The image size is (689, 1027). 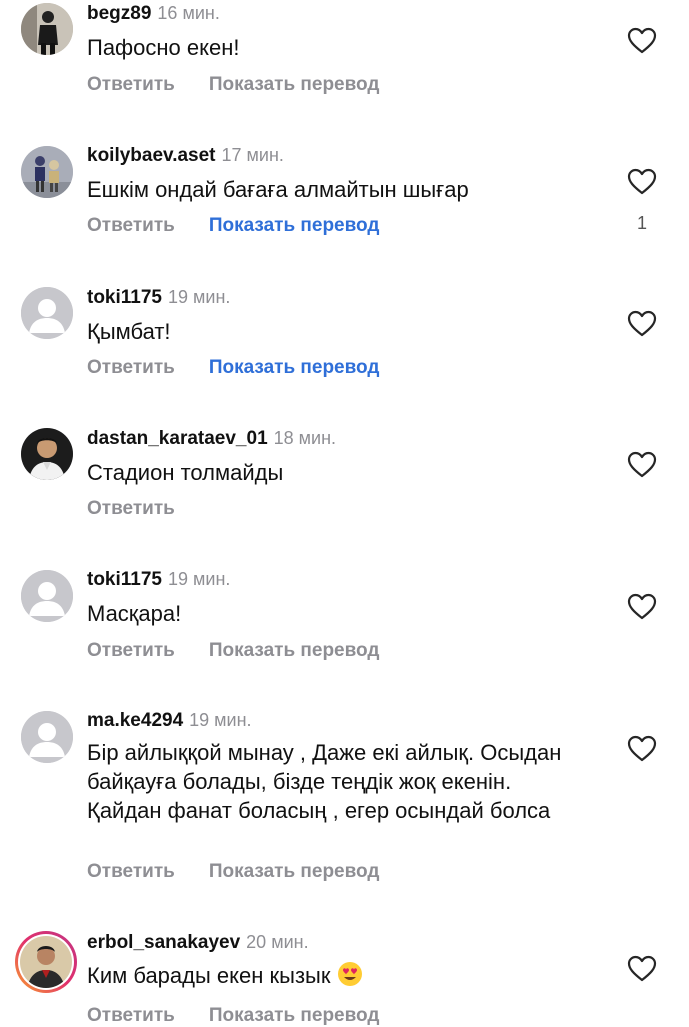 I want to click on comment-meta: begz89 16 мин., so click(x=153, y=14).